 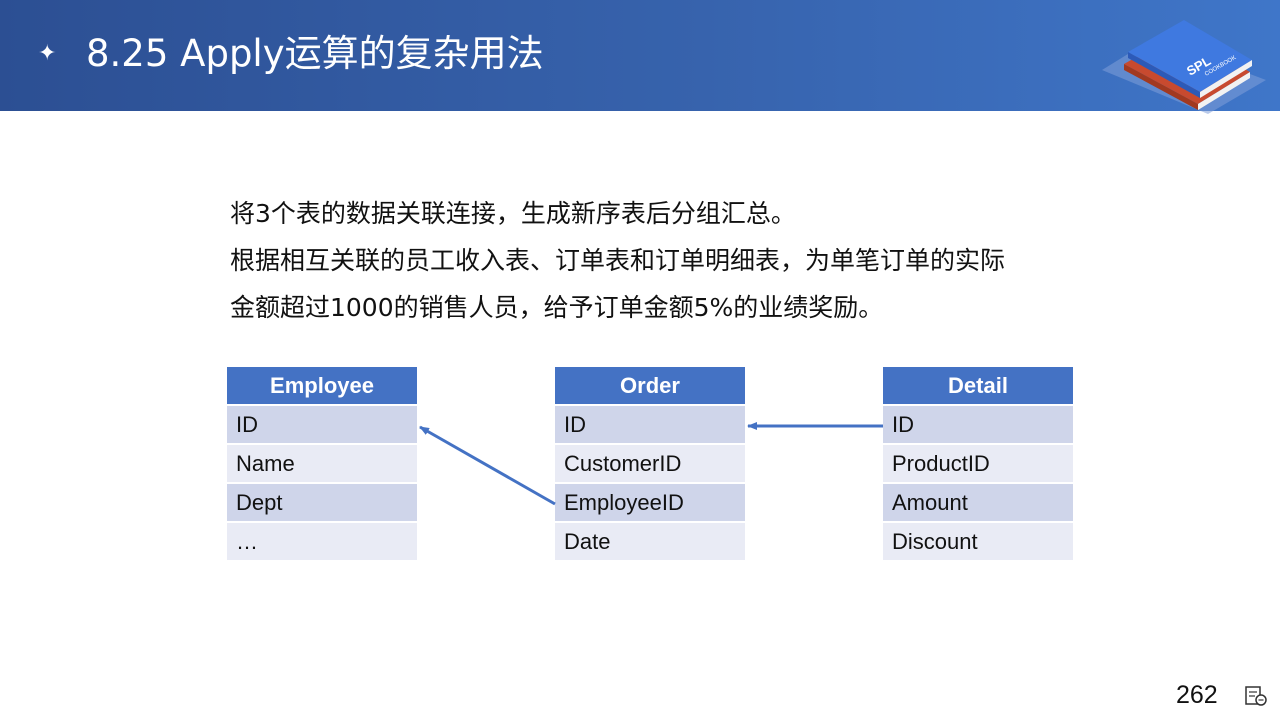 What do you see at coordinates (1184, 67) in the screenshot?
I see `spl-cookbook-logo: SPL COOKBOOK` at bounding box center [1184, 67].